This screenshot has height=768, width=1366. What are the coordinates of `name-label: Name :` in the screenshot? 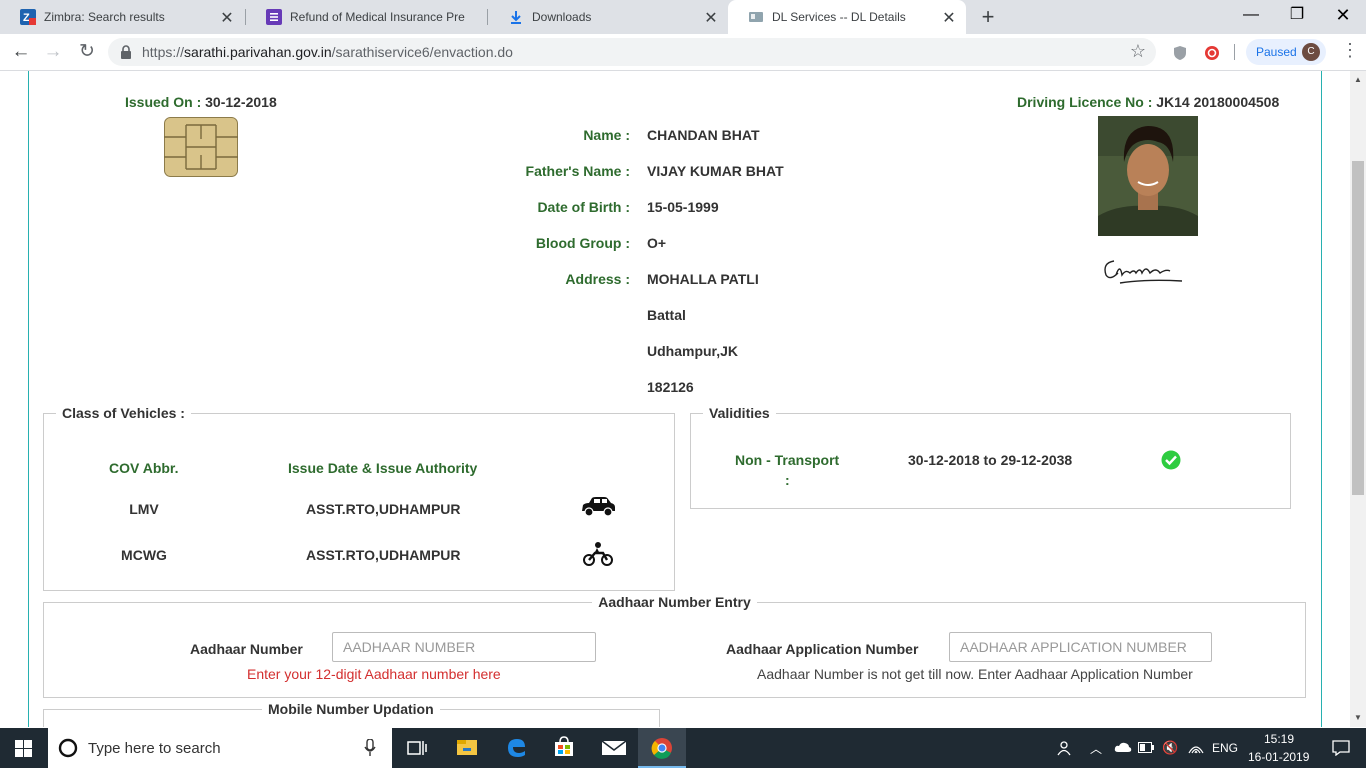 It's located at (606, 135).